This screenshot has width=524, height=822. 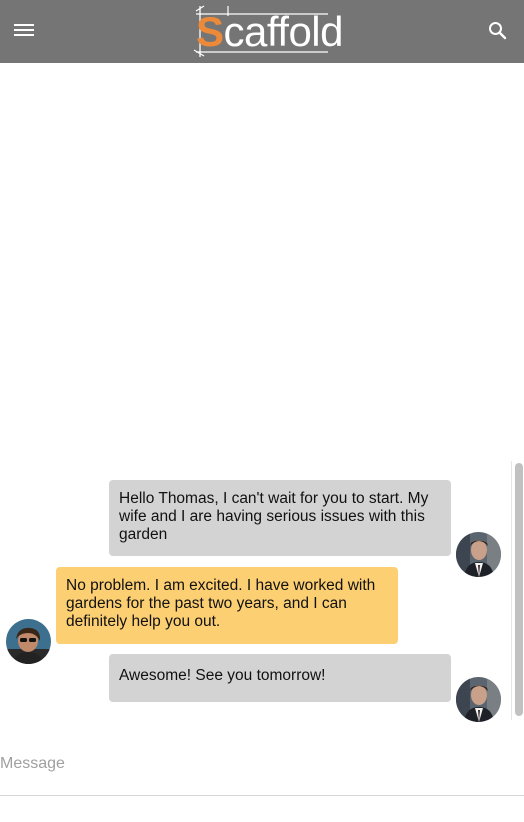 I want to click on scrollbar-track, so click(x=511, y=590).